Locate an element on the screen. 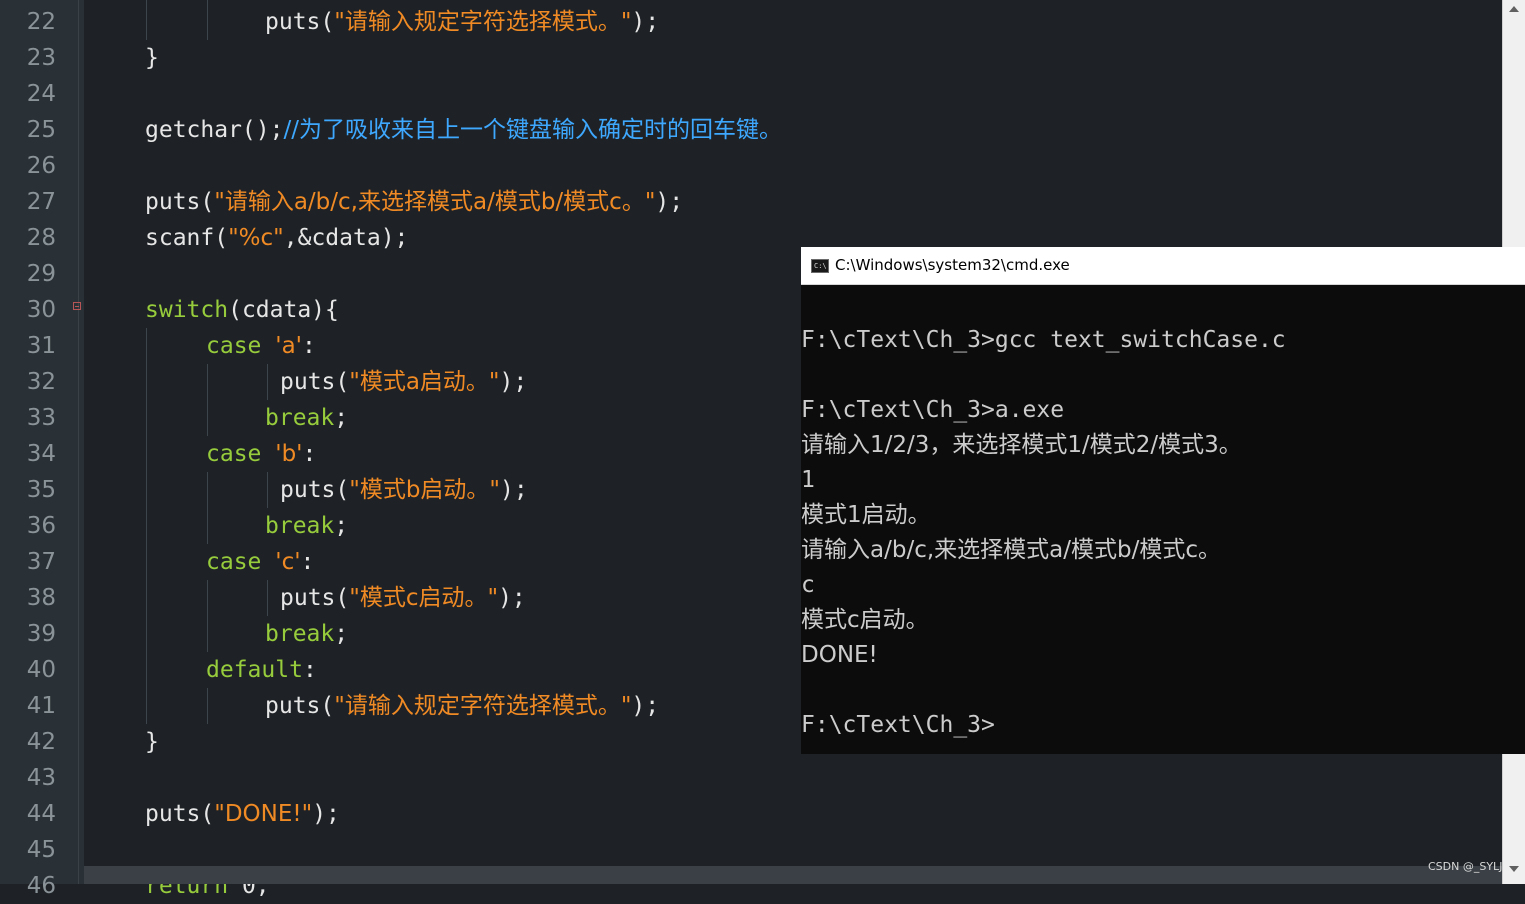 Image resolution: width=1525 pixels, height=904 pixels. line-number: 25 is located at coordinates (41, 130).